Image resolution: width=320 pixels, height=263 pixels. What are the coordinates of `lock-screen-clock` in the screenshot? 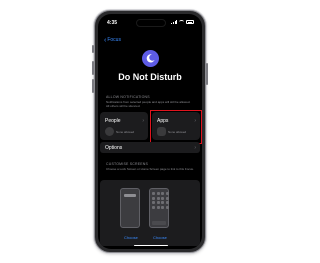 It's located at (130, 196).